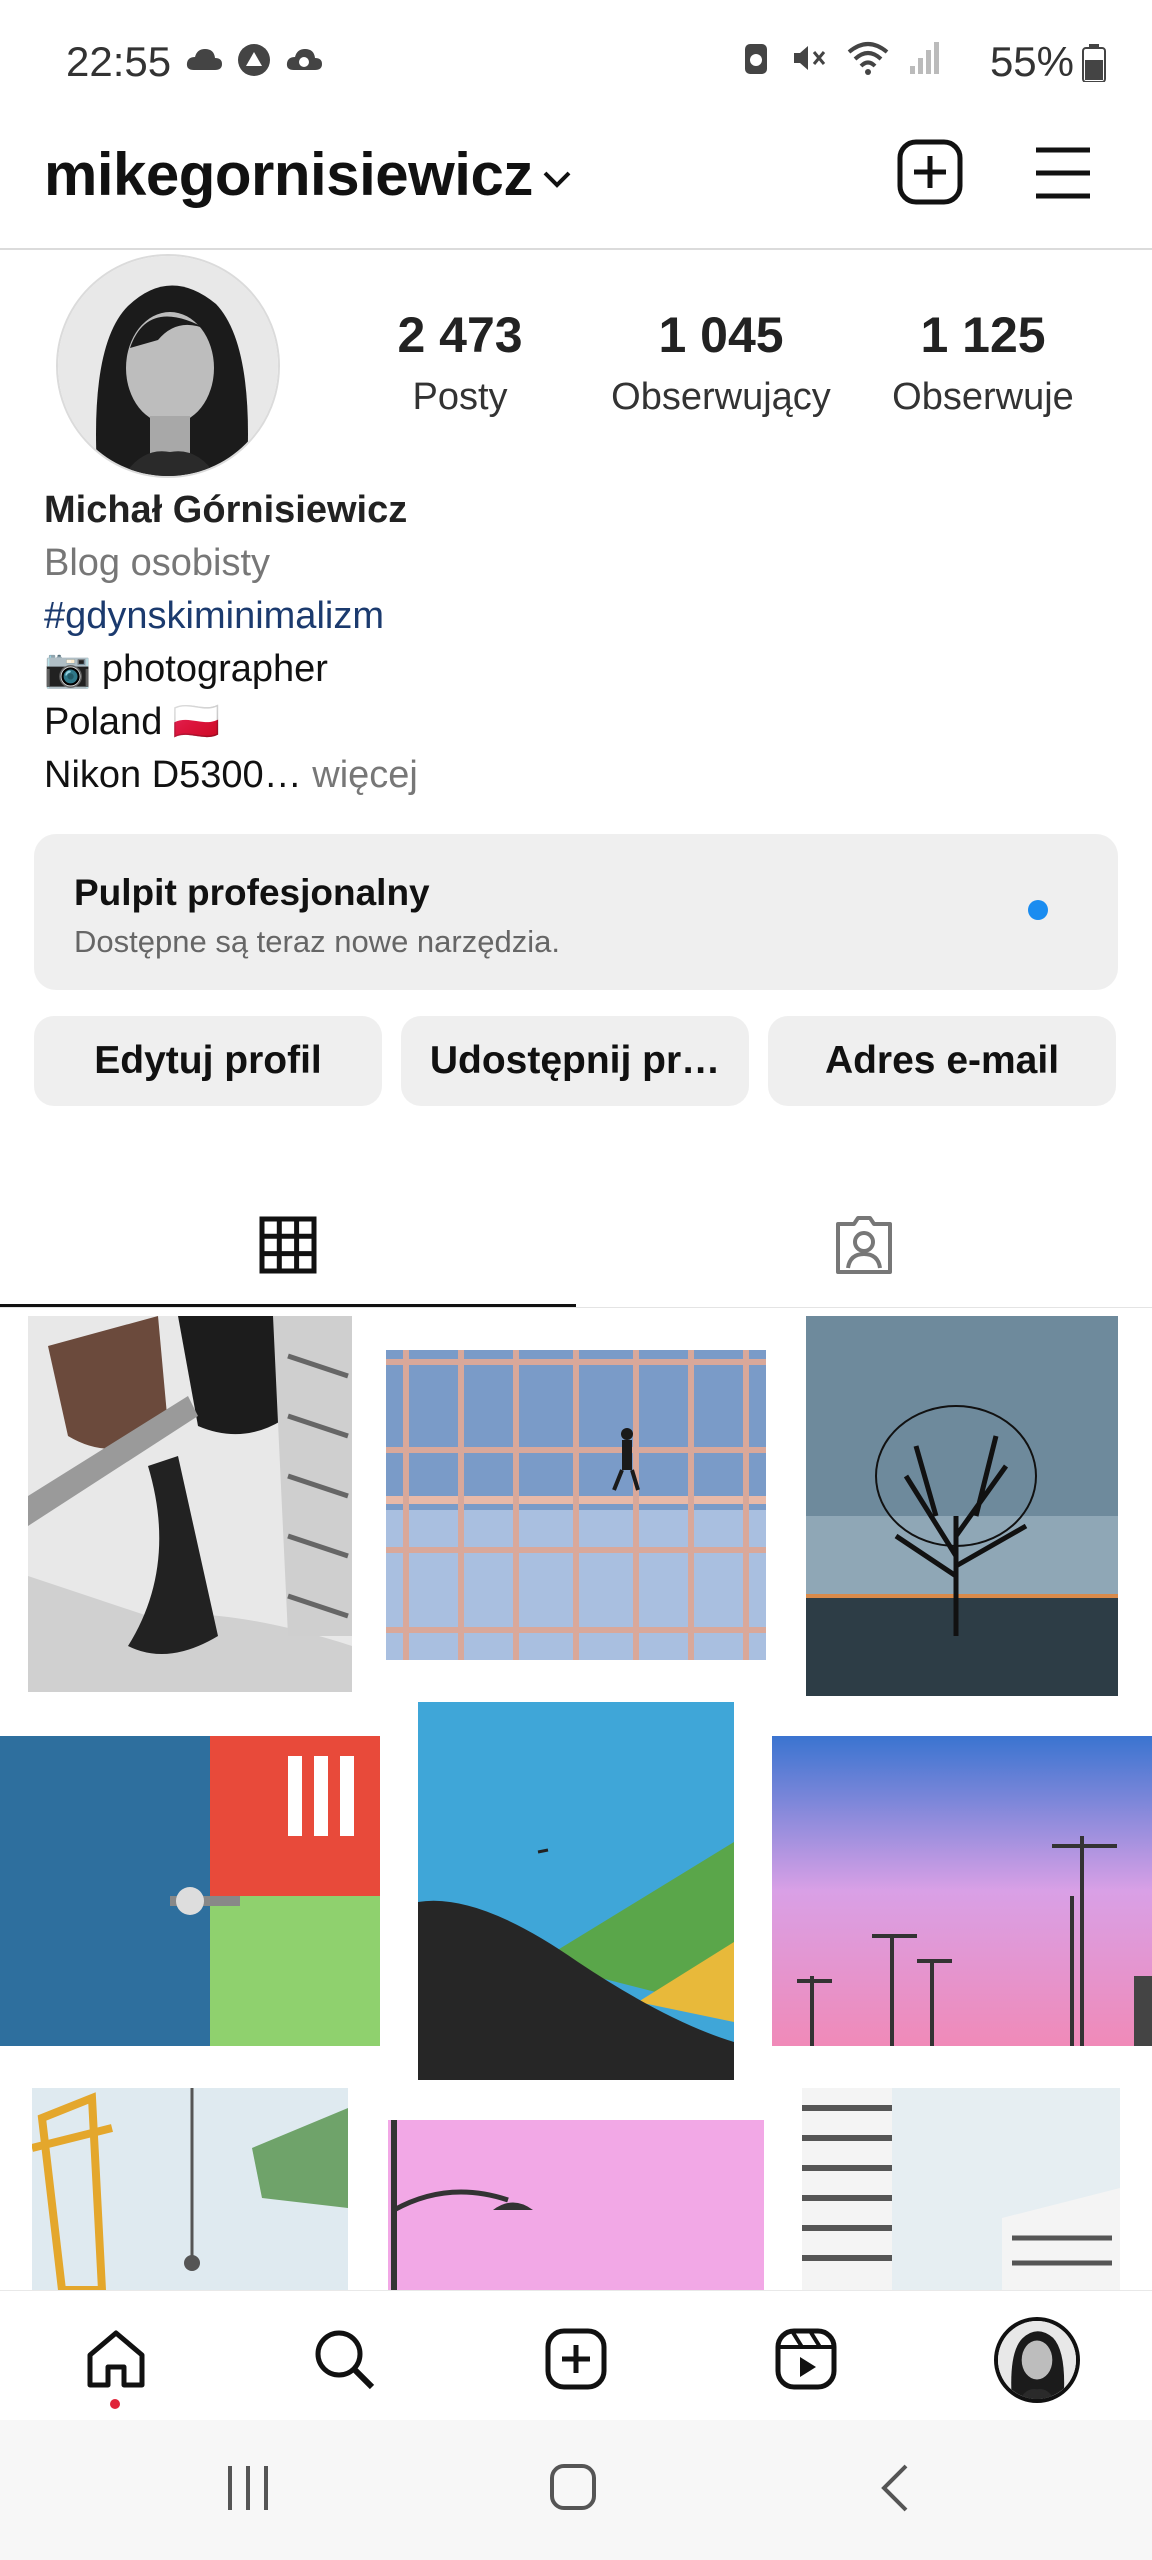 Image resolution: width=1152 pixels, height=2560 pixels. Describe the element at coordinates (168, 366) in the screenshot. I see `profile-avatar` at that location.